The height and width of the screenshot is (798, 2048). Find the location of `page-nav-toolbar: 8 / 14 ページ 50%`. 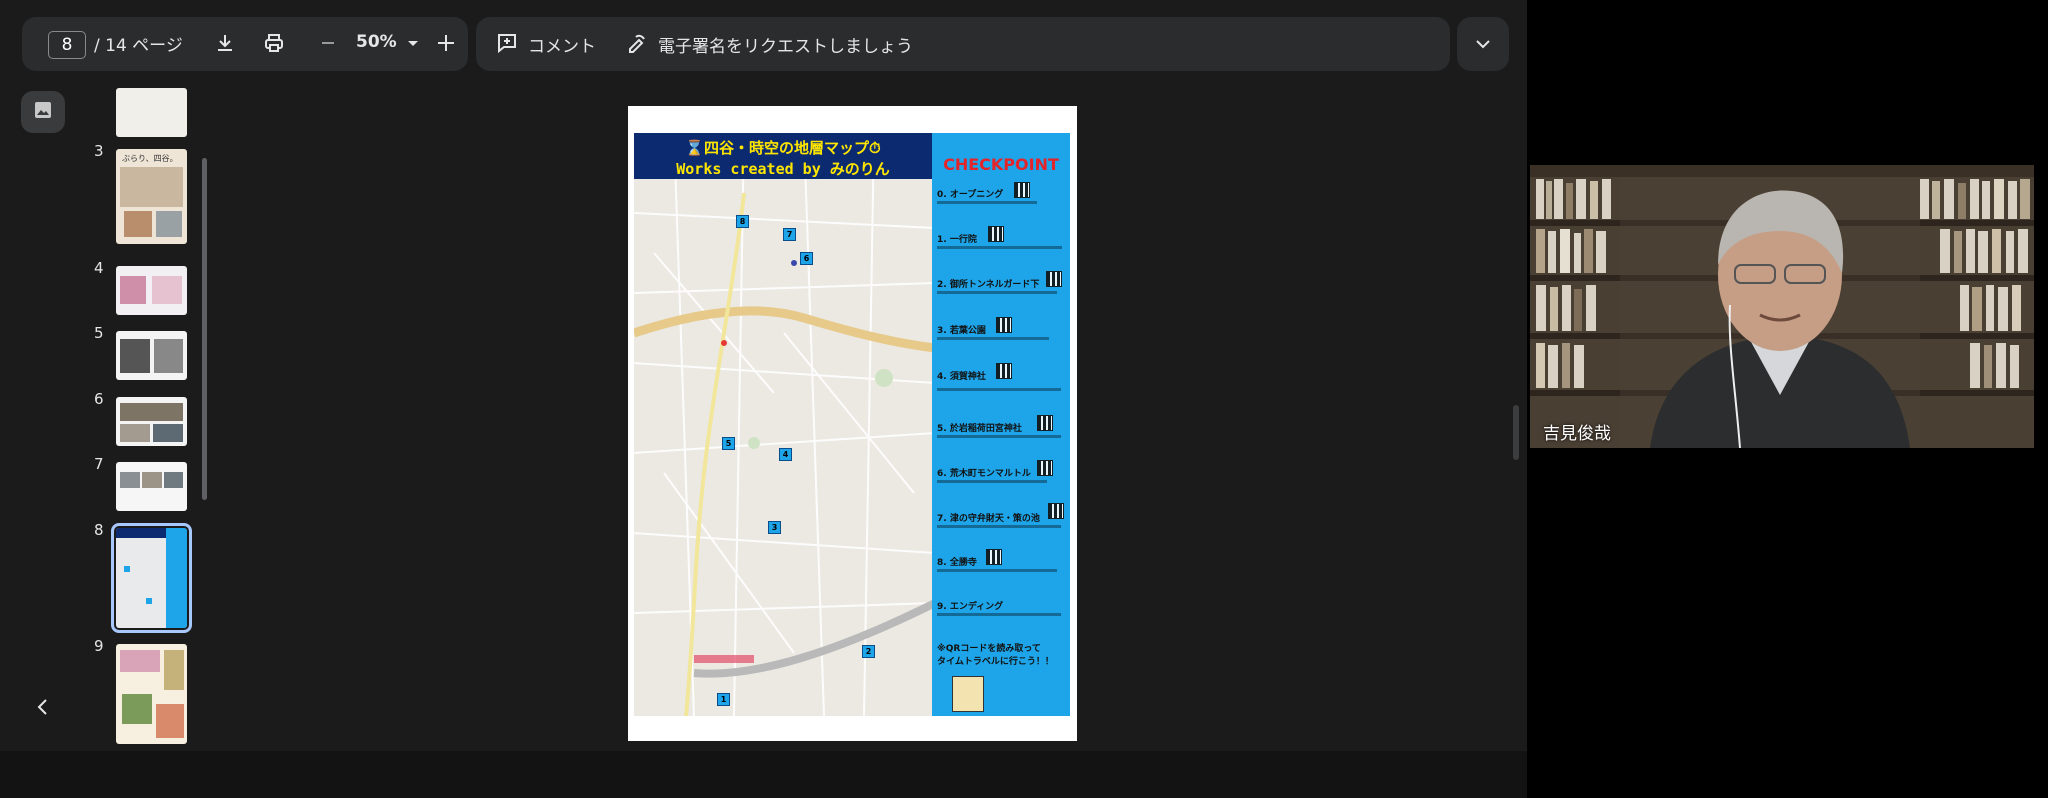

page-nav-toolbar: 8 / 14 ページ 50% is located at coordinates (245, 44).